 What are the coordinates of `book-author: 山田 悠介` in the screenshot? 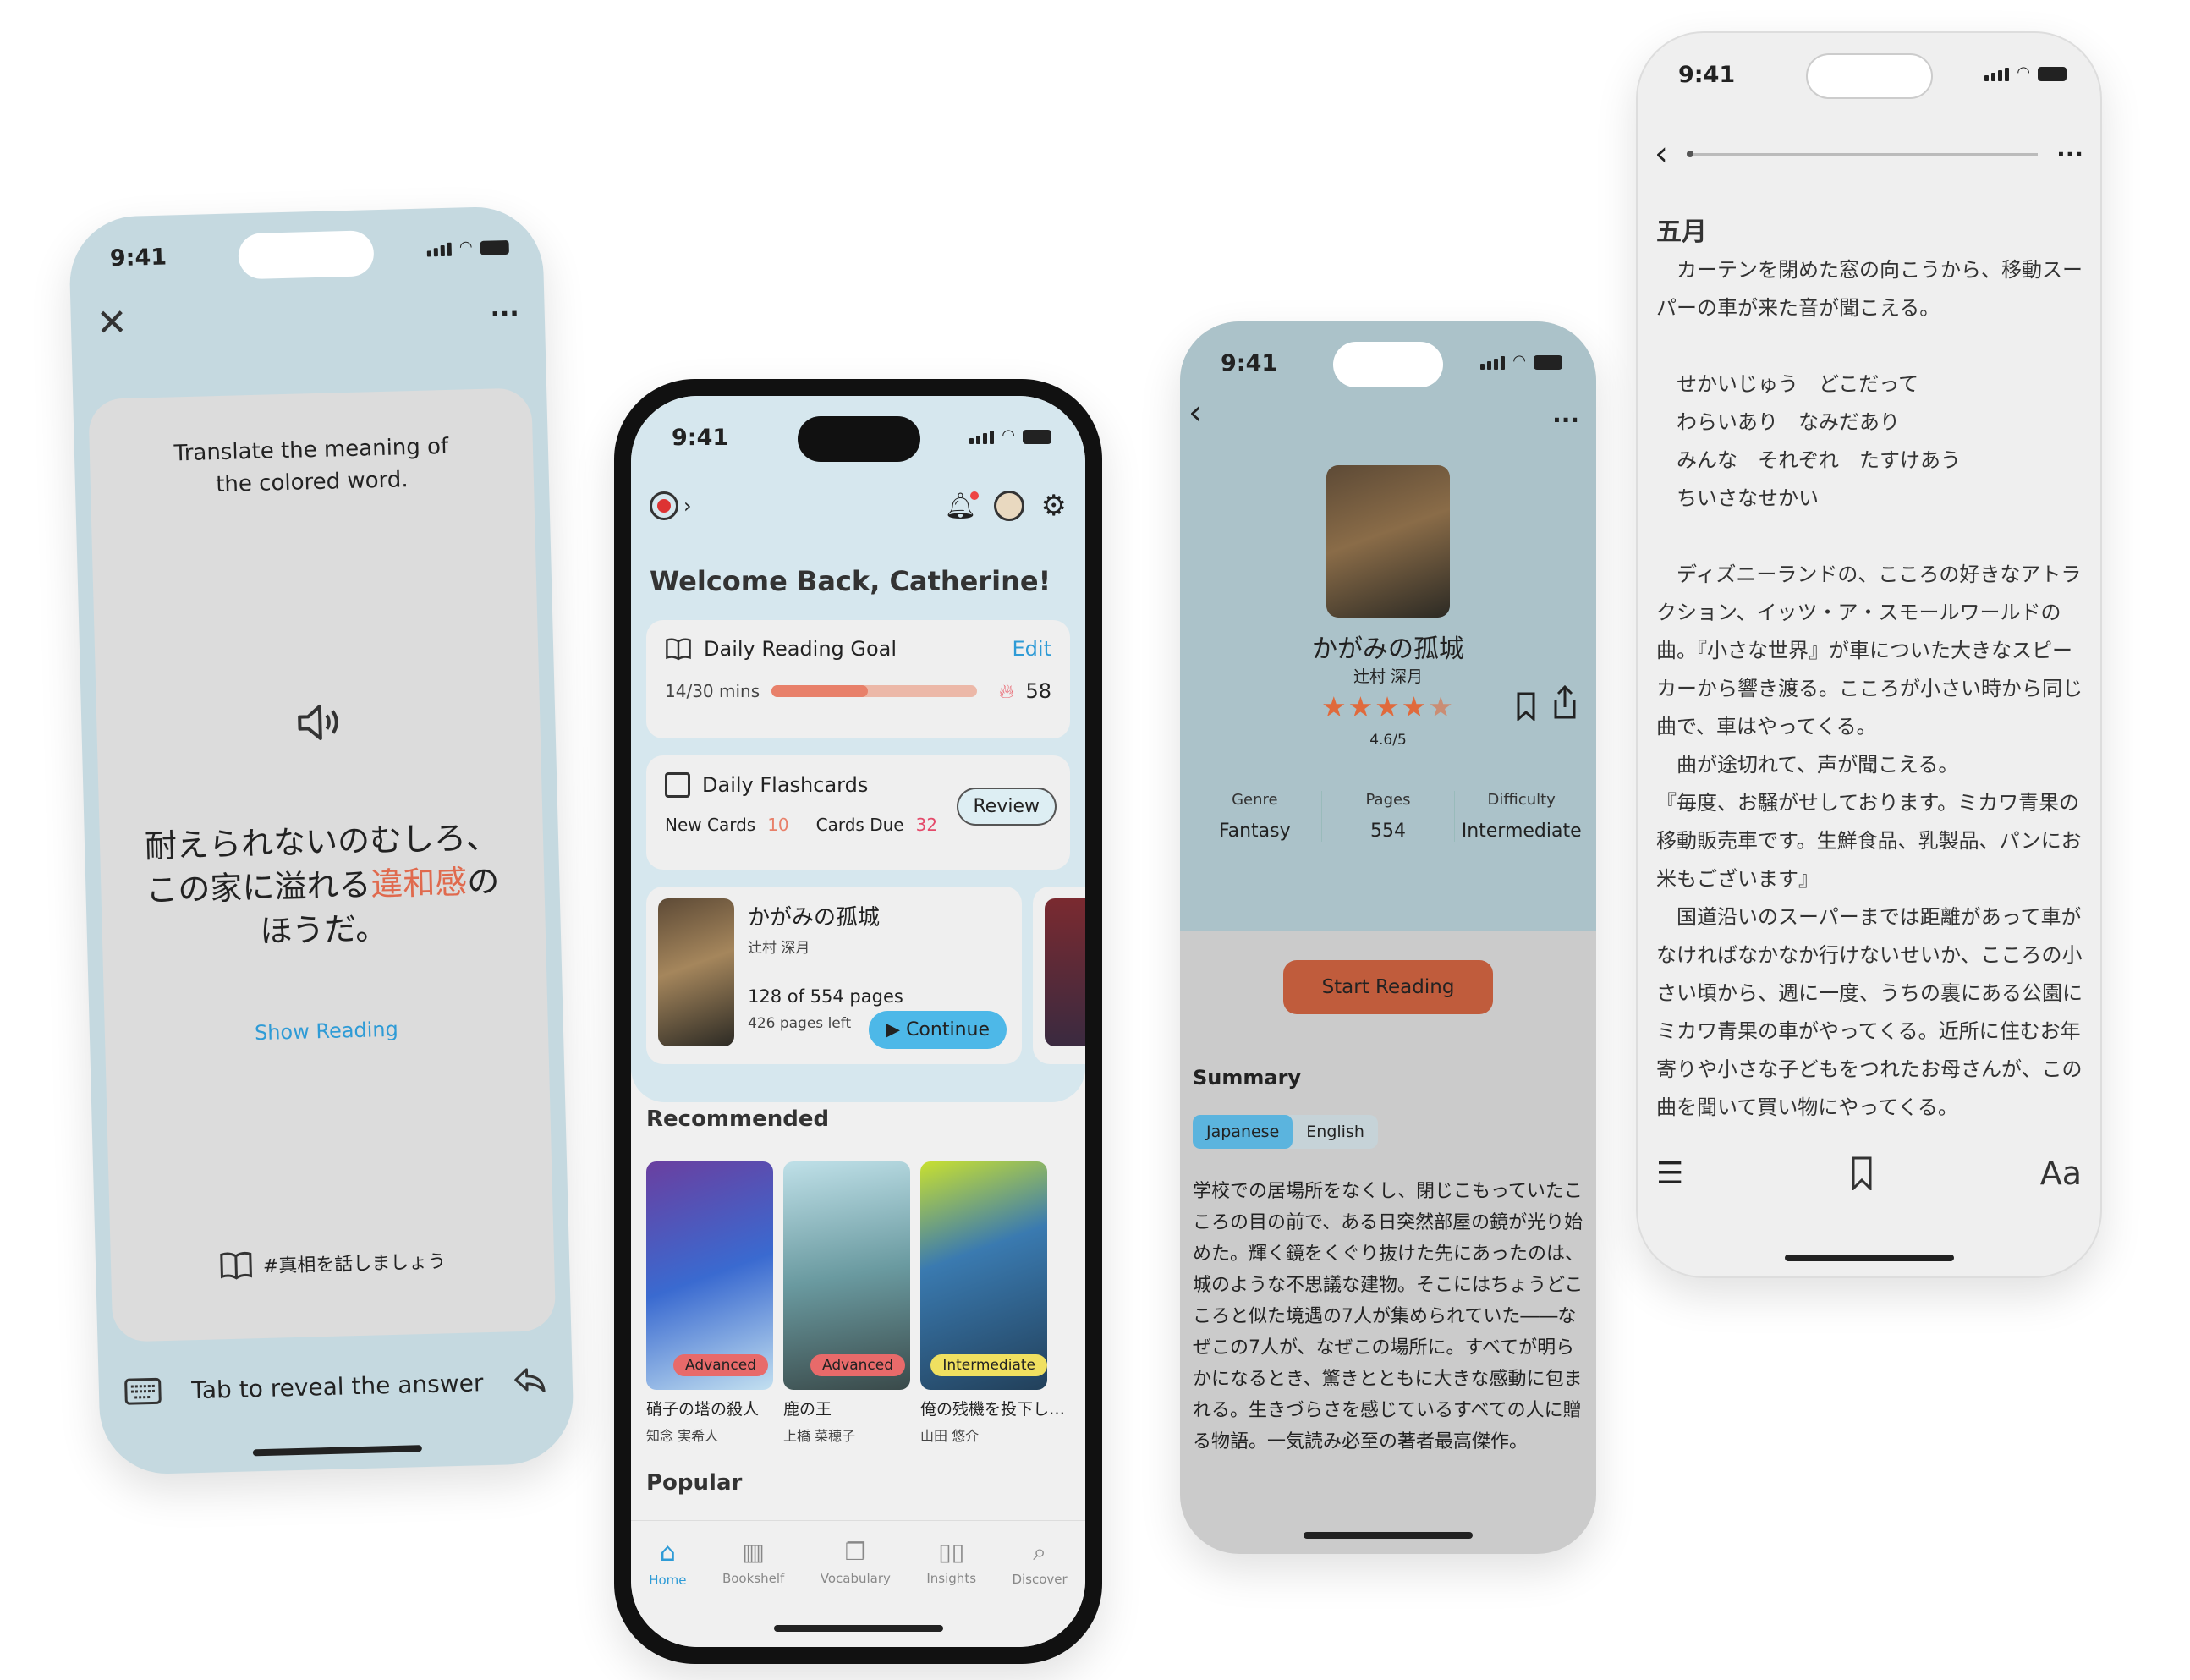 It's located at (950, 1436).